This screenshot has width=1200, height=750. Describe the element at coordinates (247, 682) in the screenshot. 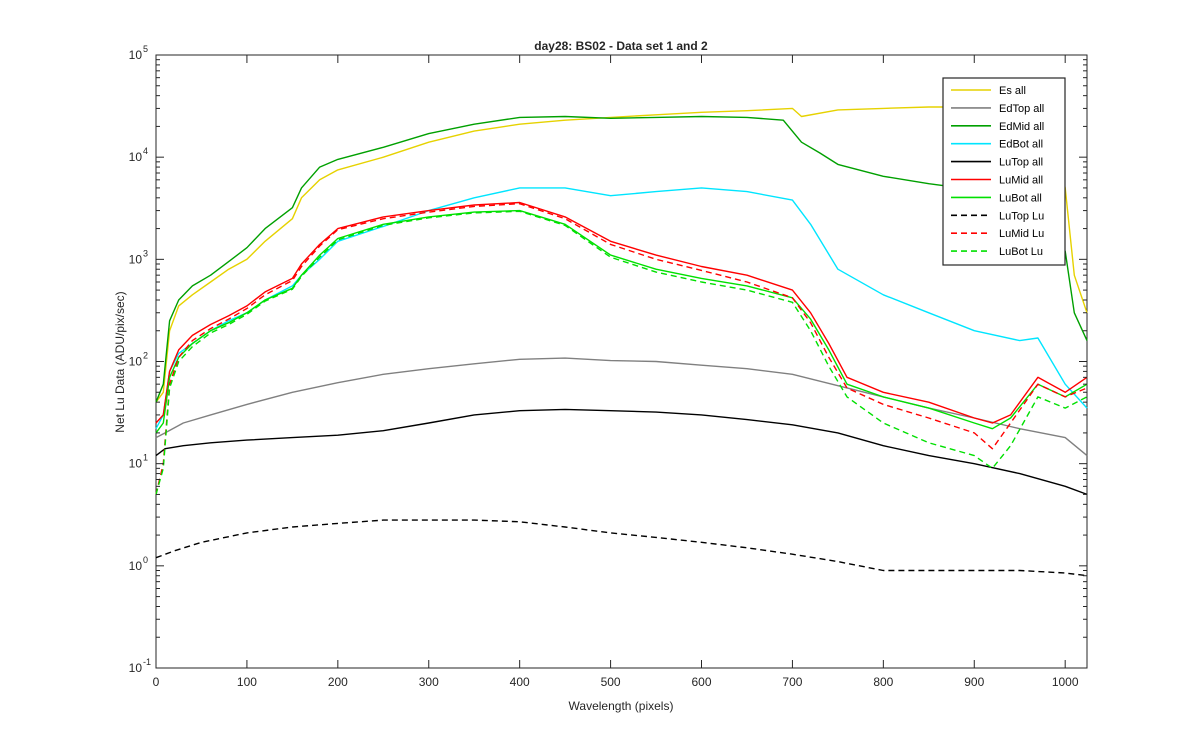

I see `x-tick-label: 100` at that location.